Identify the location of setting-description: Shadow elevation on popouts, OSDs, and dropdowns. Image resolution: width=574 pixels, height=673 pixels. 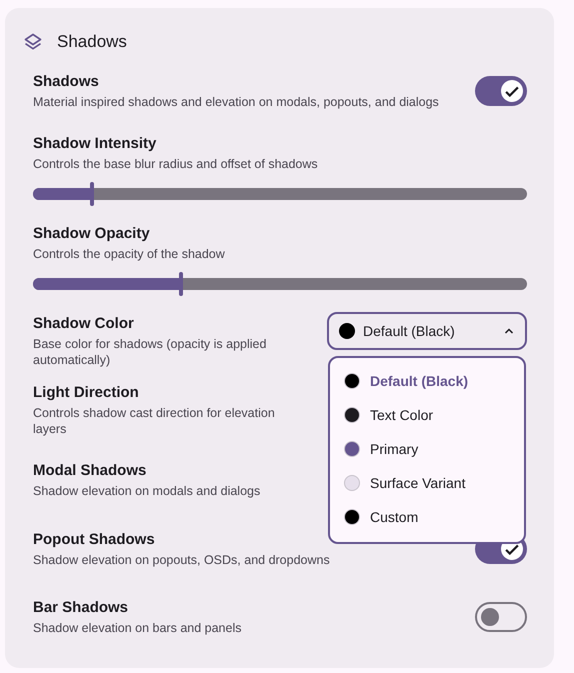
(181, 560).